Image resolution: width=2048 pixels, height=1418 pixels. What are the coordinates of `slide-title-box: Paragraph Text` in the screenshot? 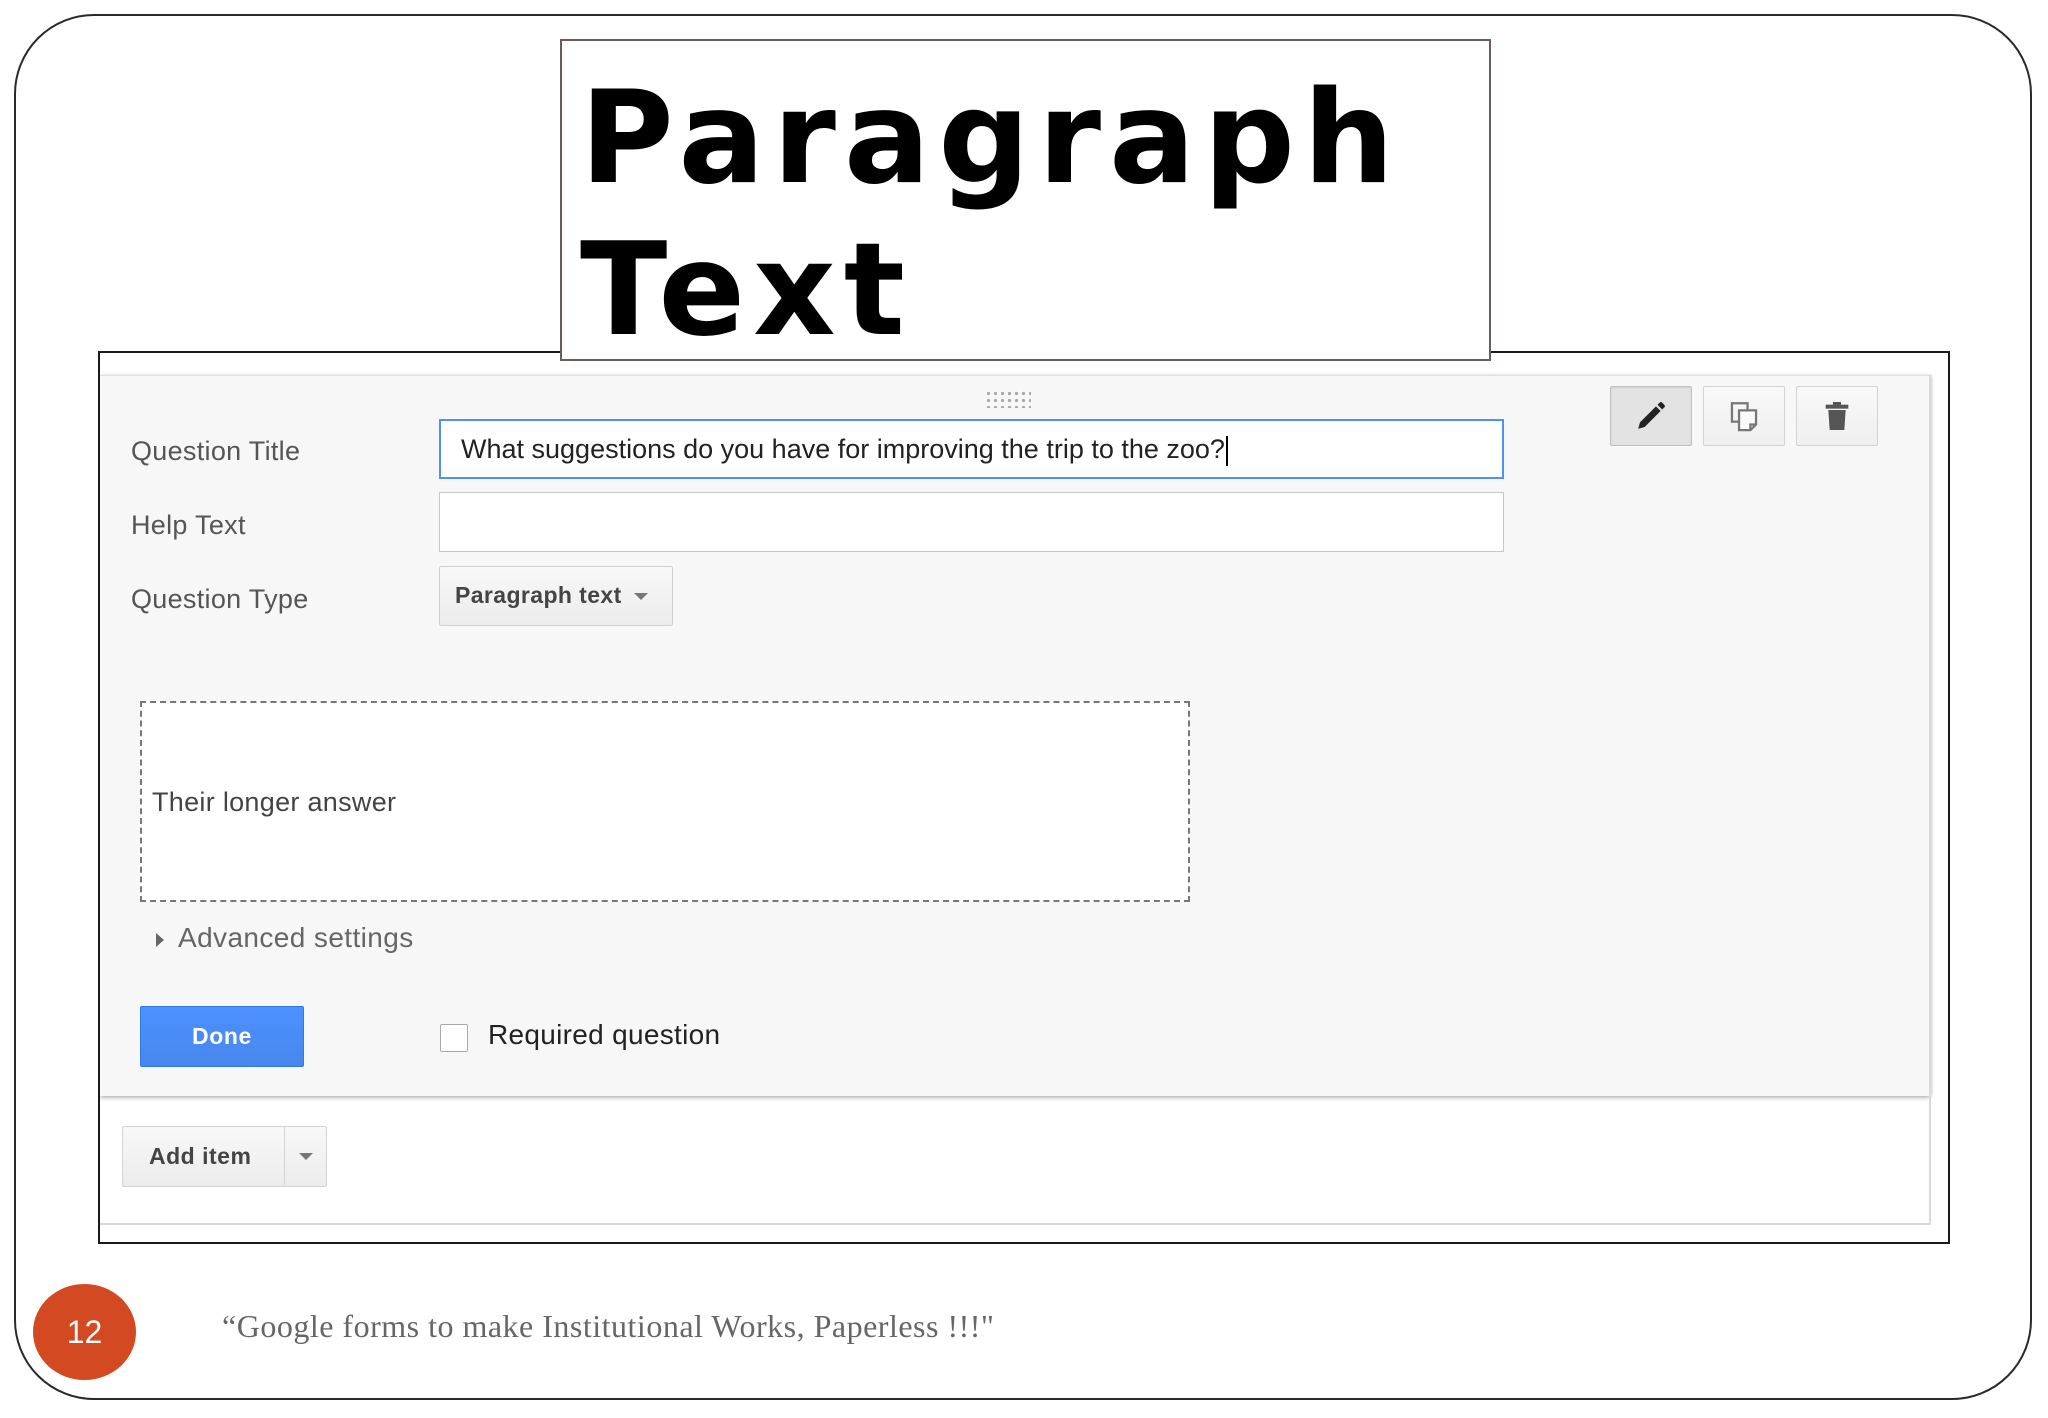 It's located at (1025, 202).